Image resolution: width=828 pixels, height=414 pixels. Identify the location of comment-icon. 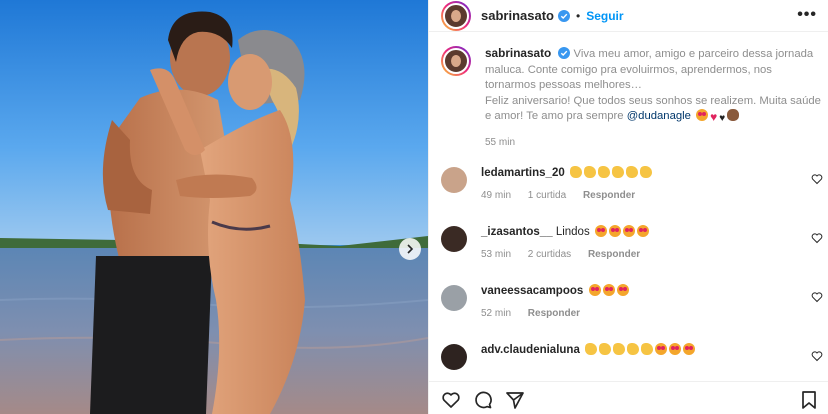
(483, 400).